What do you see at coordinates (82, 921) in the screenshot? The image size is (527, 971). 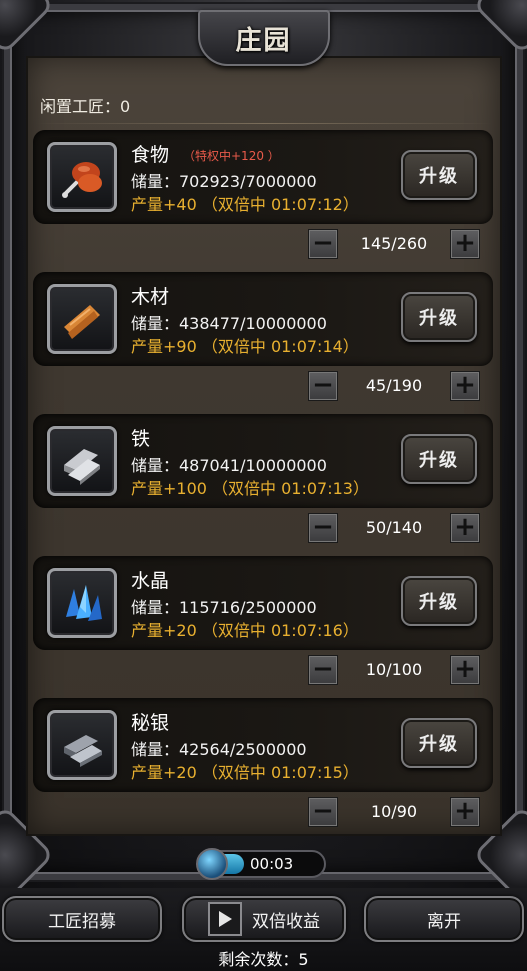 I see `recruit-label: 工匠招募` at bounding box center [82, 921].